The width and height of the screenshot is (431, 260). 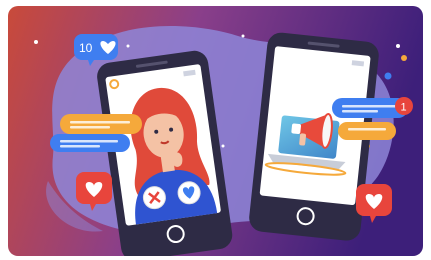 What do you see at coordinates (367, 131) in the screenshot?
I see `chat-bubble-orange-right` at bounding box center [367, 131].